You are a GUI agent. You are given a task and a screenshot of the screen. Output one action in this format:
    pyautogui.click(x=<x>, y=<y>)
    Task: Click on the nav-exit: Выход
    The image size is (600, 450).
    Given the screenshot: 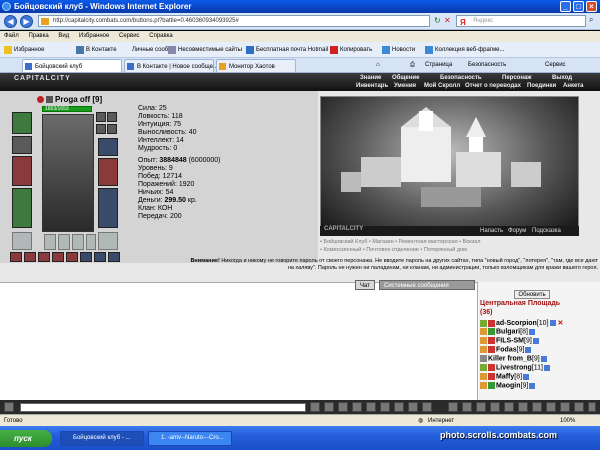 What is the action you would take?
    pyautogui.click(x=562, y=78)
    